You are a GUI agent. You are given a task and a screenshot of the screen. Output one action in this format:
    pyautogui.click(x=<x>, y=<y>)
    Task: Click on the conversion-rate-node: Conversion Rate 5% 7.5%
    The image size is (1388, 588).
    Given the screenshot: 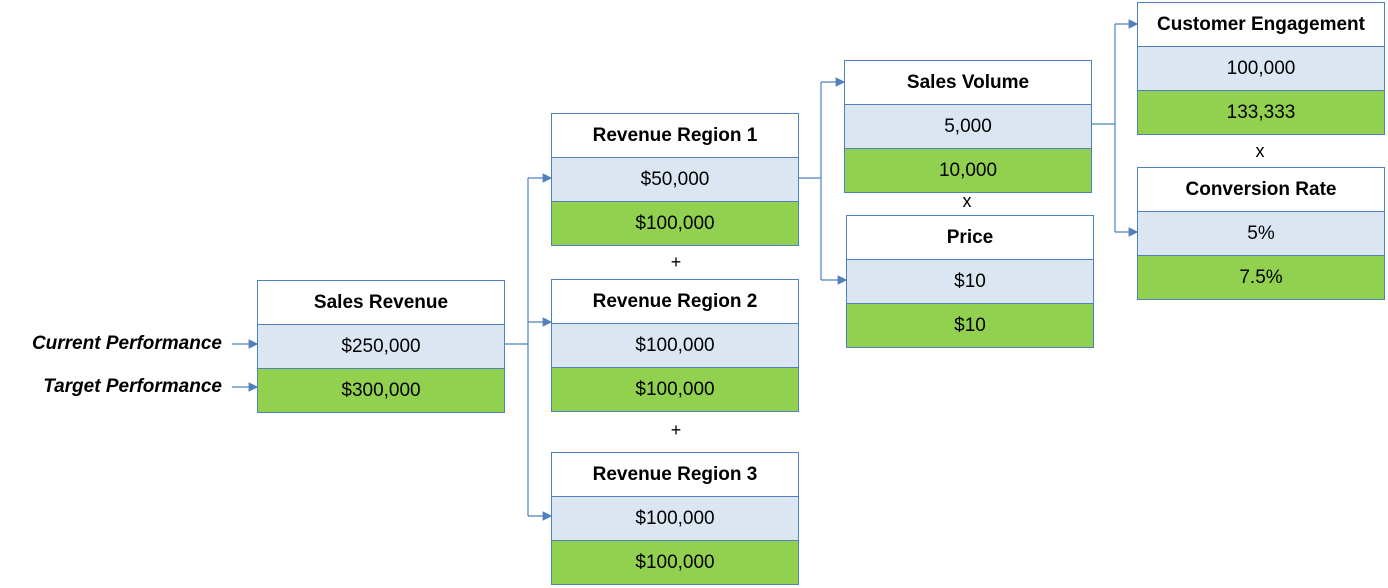 What is the action you would take?
    pyautogui.click(x=1261, y=233)
    